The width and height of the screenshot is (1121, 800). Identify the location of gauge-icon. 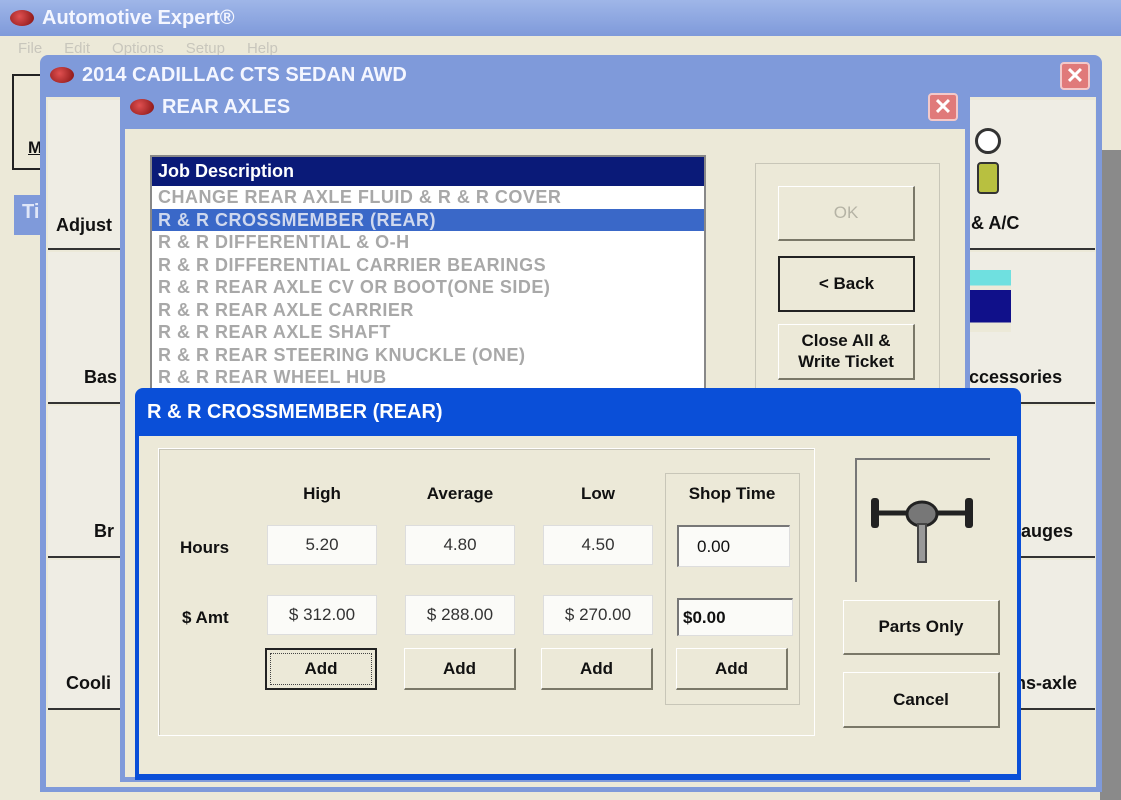
(988, 141).